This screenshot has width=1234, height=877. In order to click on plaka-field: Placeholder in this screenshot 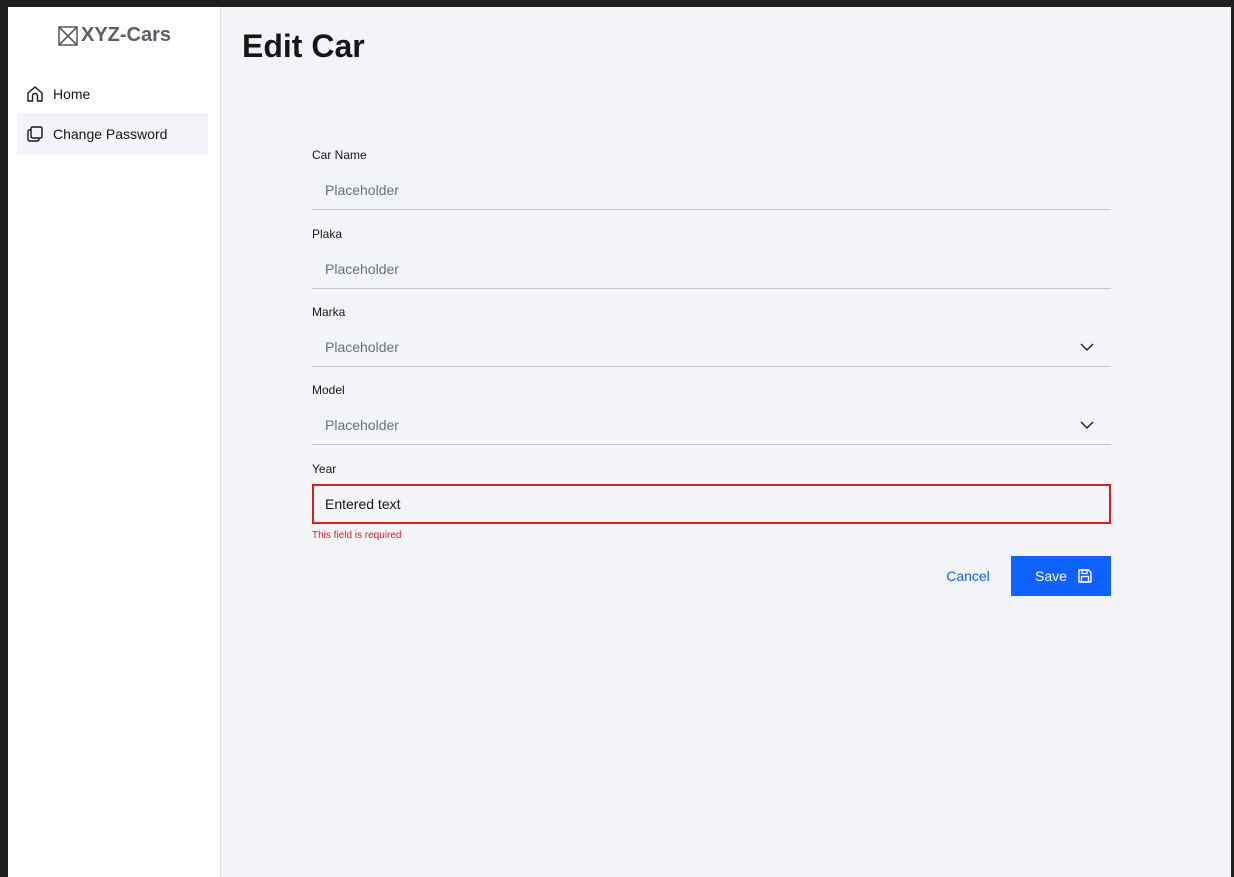, I will do `click(711, 269)`.